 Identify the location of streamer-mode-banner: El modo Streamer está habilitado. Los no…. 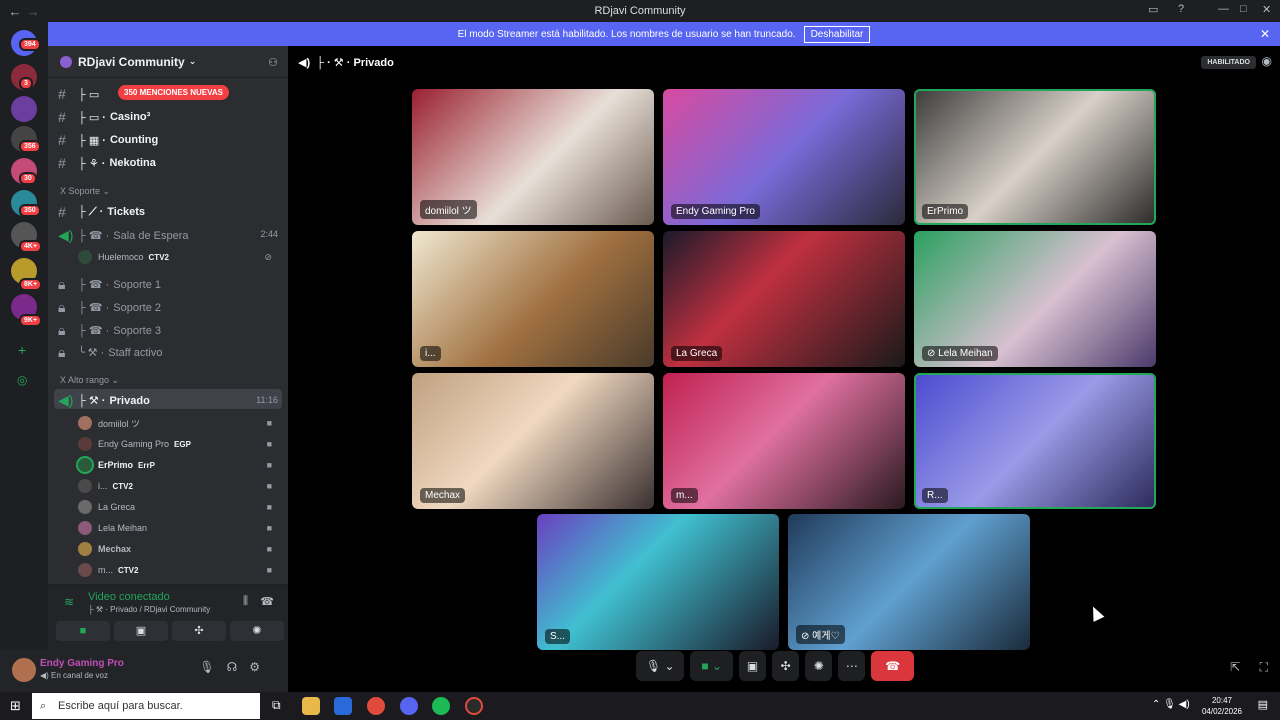
(664, 34).